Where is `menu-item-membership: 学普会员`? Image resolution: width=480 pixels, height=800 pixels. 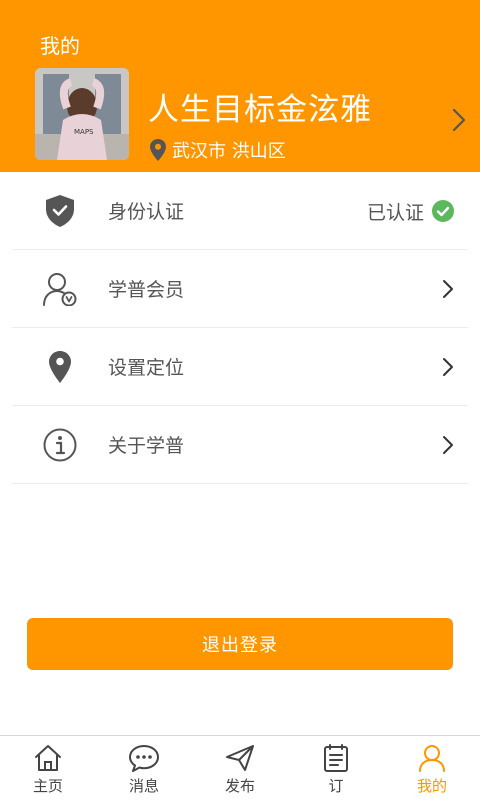
menu-item-membership: 学普会员 is located at coordinates (240, 289).